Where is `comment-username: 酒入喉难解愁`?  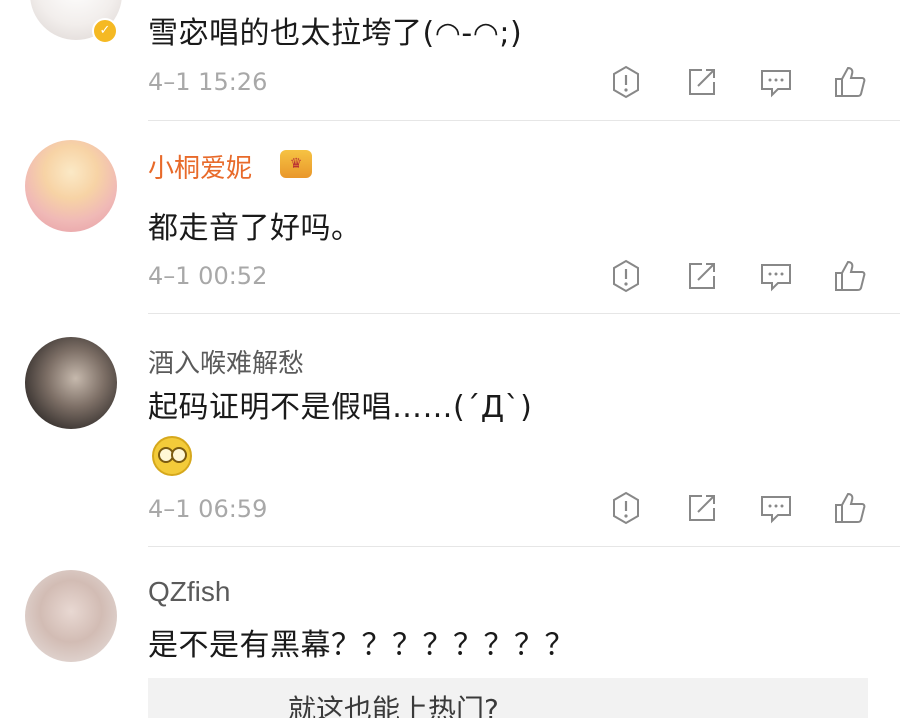 comment-username: 酒入喉难解愁 is located at coordinates (226, 361).